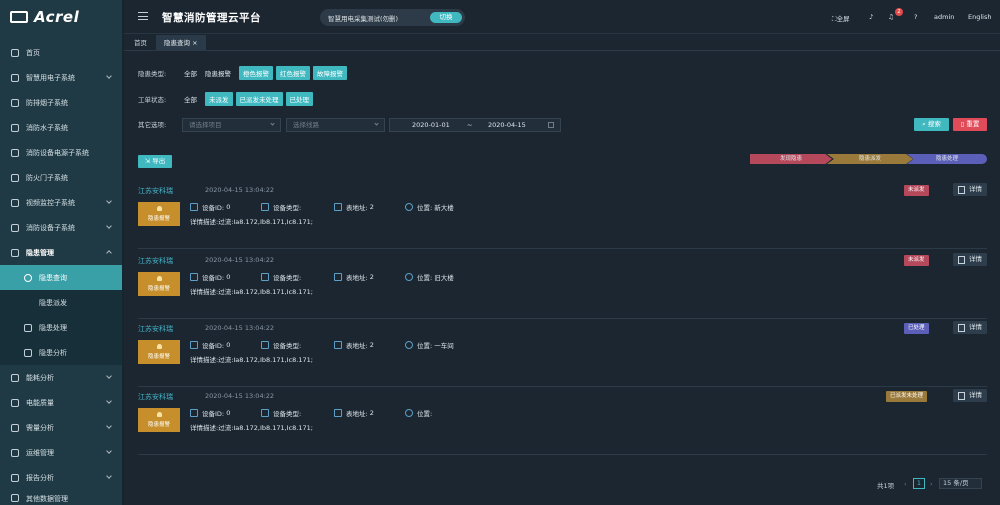 The width and height of the screenshot is (1000, 505). Describe the element at coordinates (155, 161) in the screenshot. I see `export-button: ⇲ 导出` at that location.